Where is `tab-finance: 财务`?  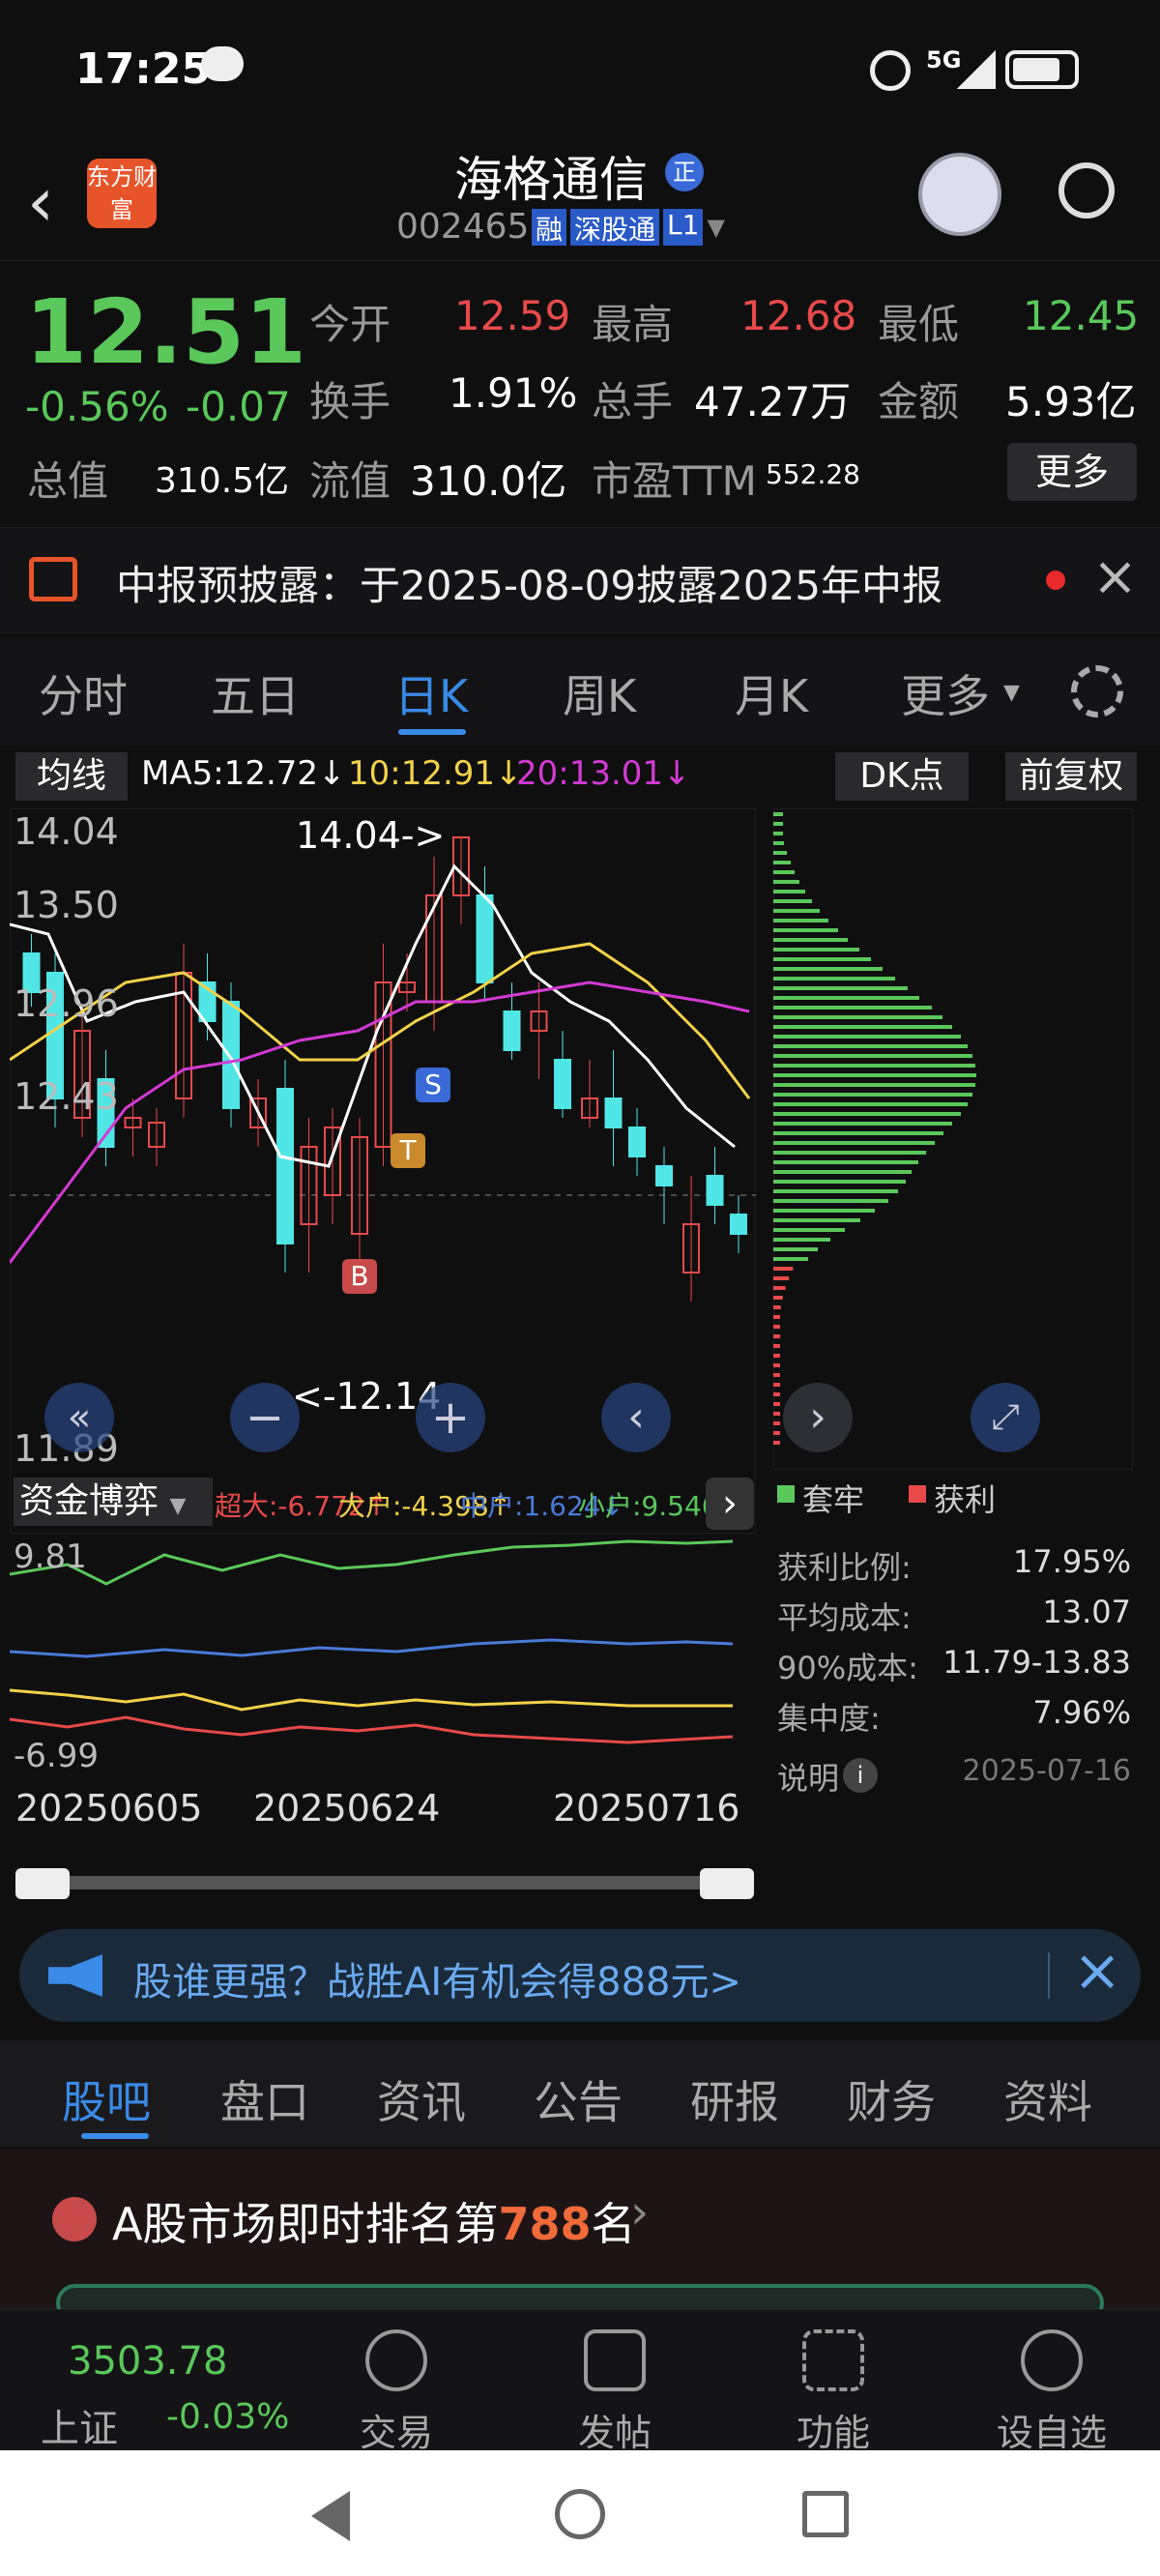
tab-finance: 财务 is located at coordinates (892, 2099).